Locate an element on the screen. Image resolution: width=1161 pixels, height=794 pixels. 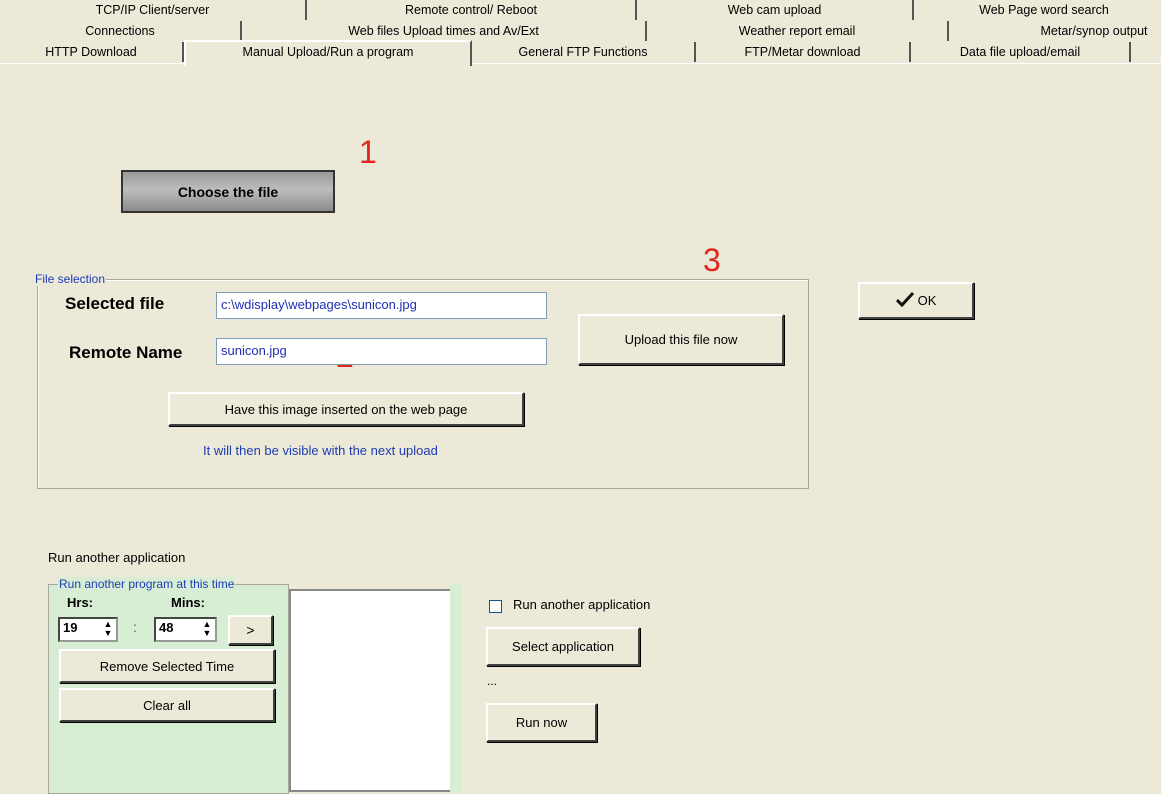
tab-general-ftp: General FTP Functions is located at coordinates (584, 52).